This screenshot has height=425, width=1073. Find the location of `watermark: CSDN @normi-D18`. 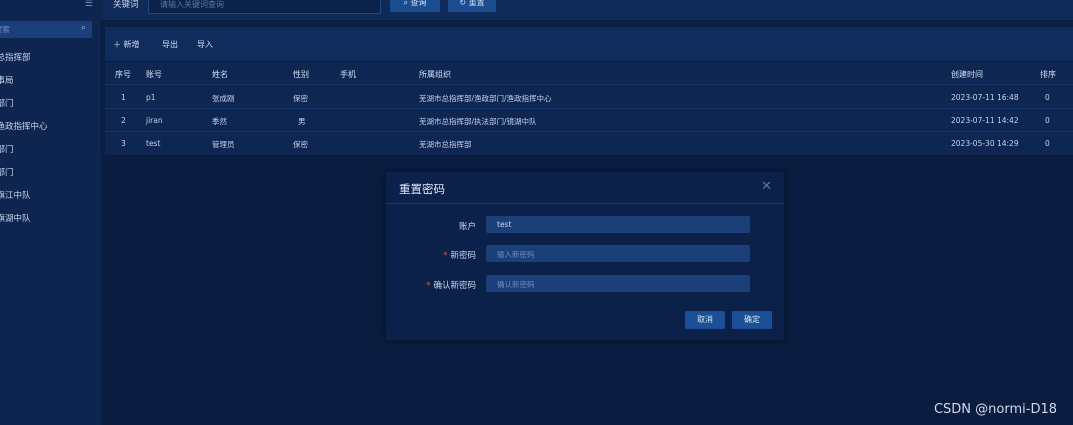

watermark: CSDN @normi-D18 is located at coordinates (995, 409).